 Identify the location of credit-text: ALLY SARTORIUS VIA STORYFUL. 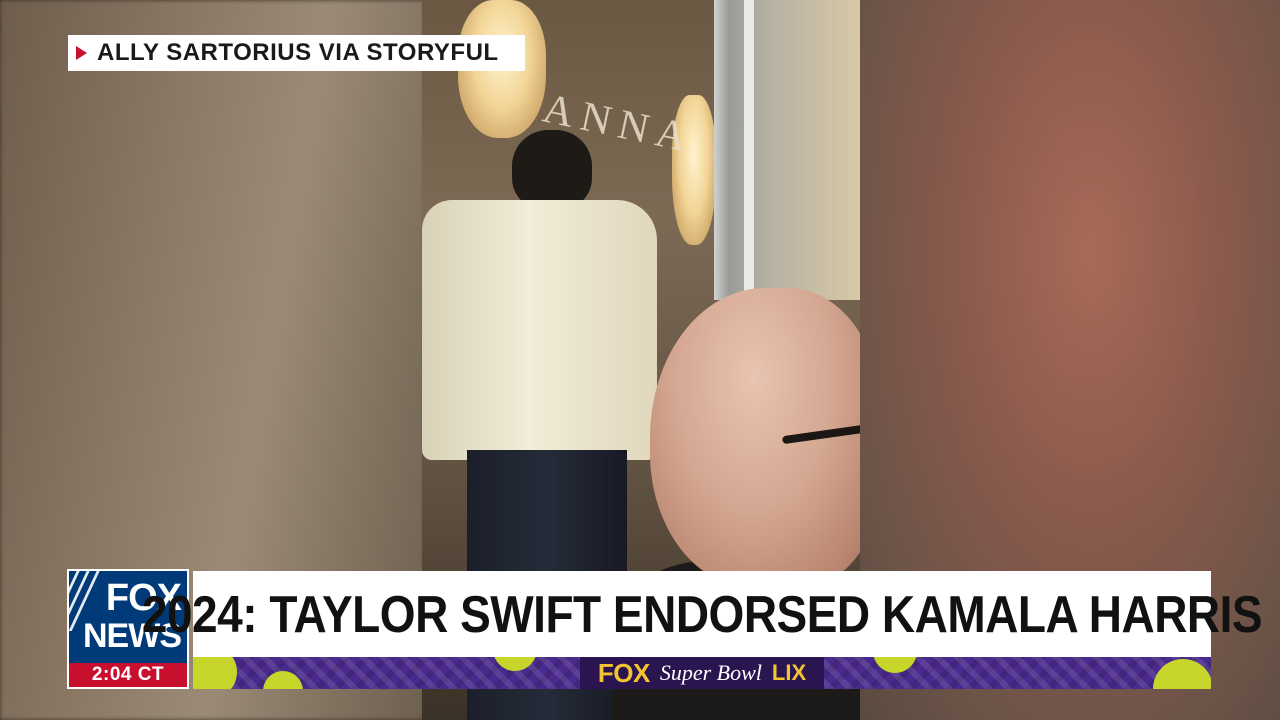
(298, 52).